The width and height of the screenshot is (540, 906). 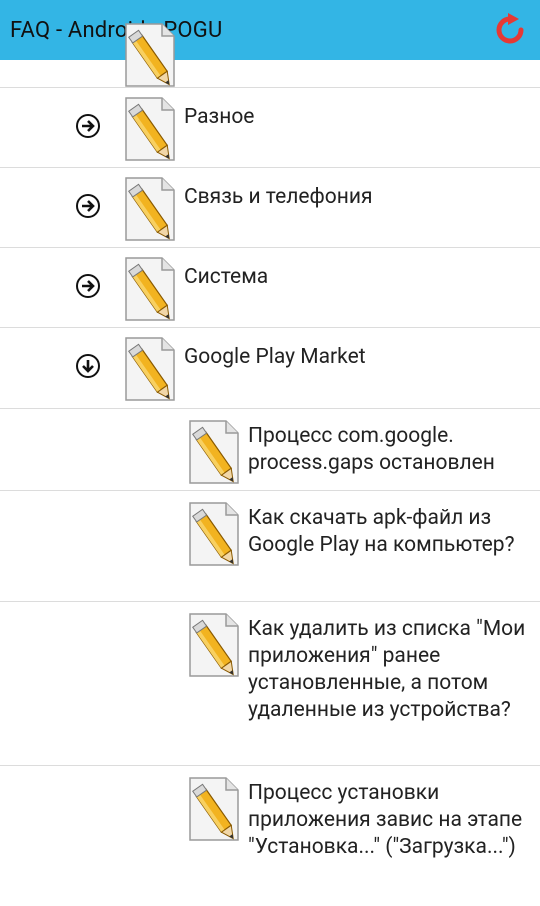 I want to click on app-title: FAQ - Android - POGU, so click(x=116, y=30).